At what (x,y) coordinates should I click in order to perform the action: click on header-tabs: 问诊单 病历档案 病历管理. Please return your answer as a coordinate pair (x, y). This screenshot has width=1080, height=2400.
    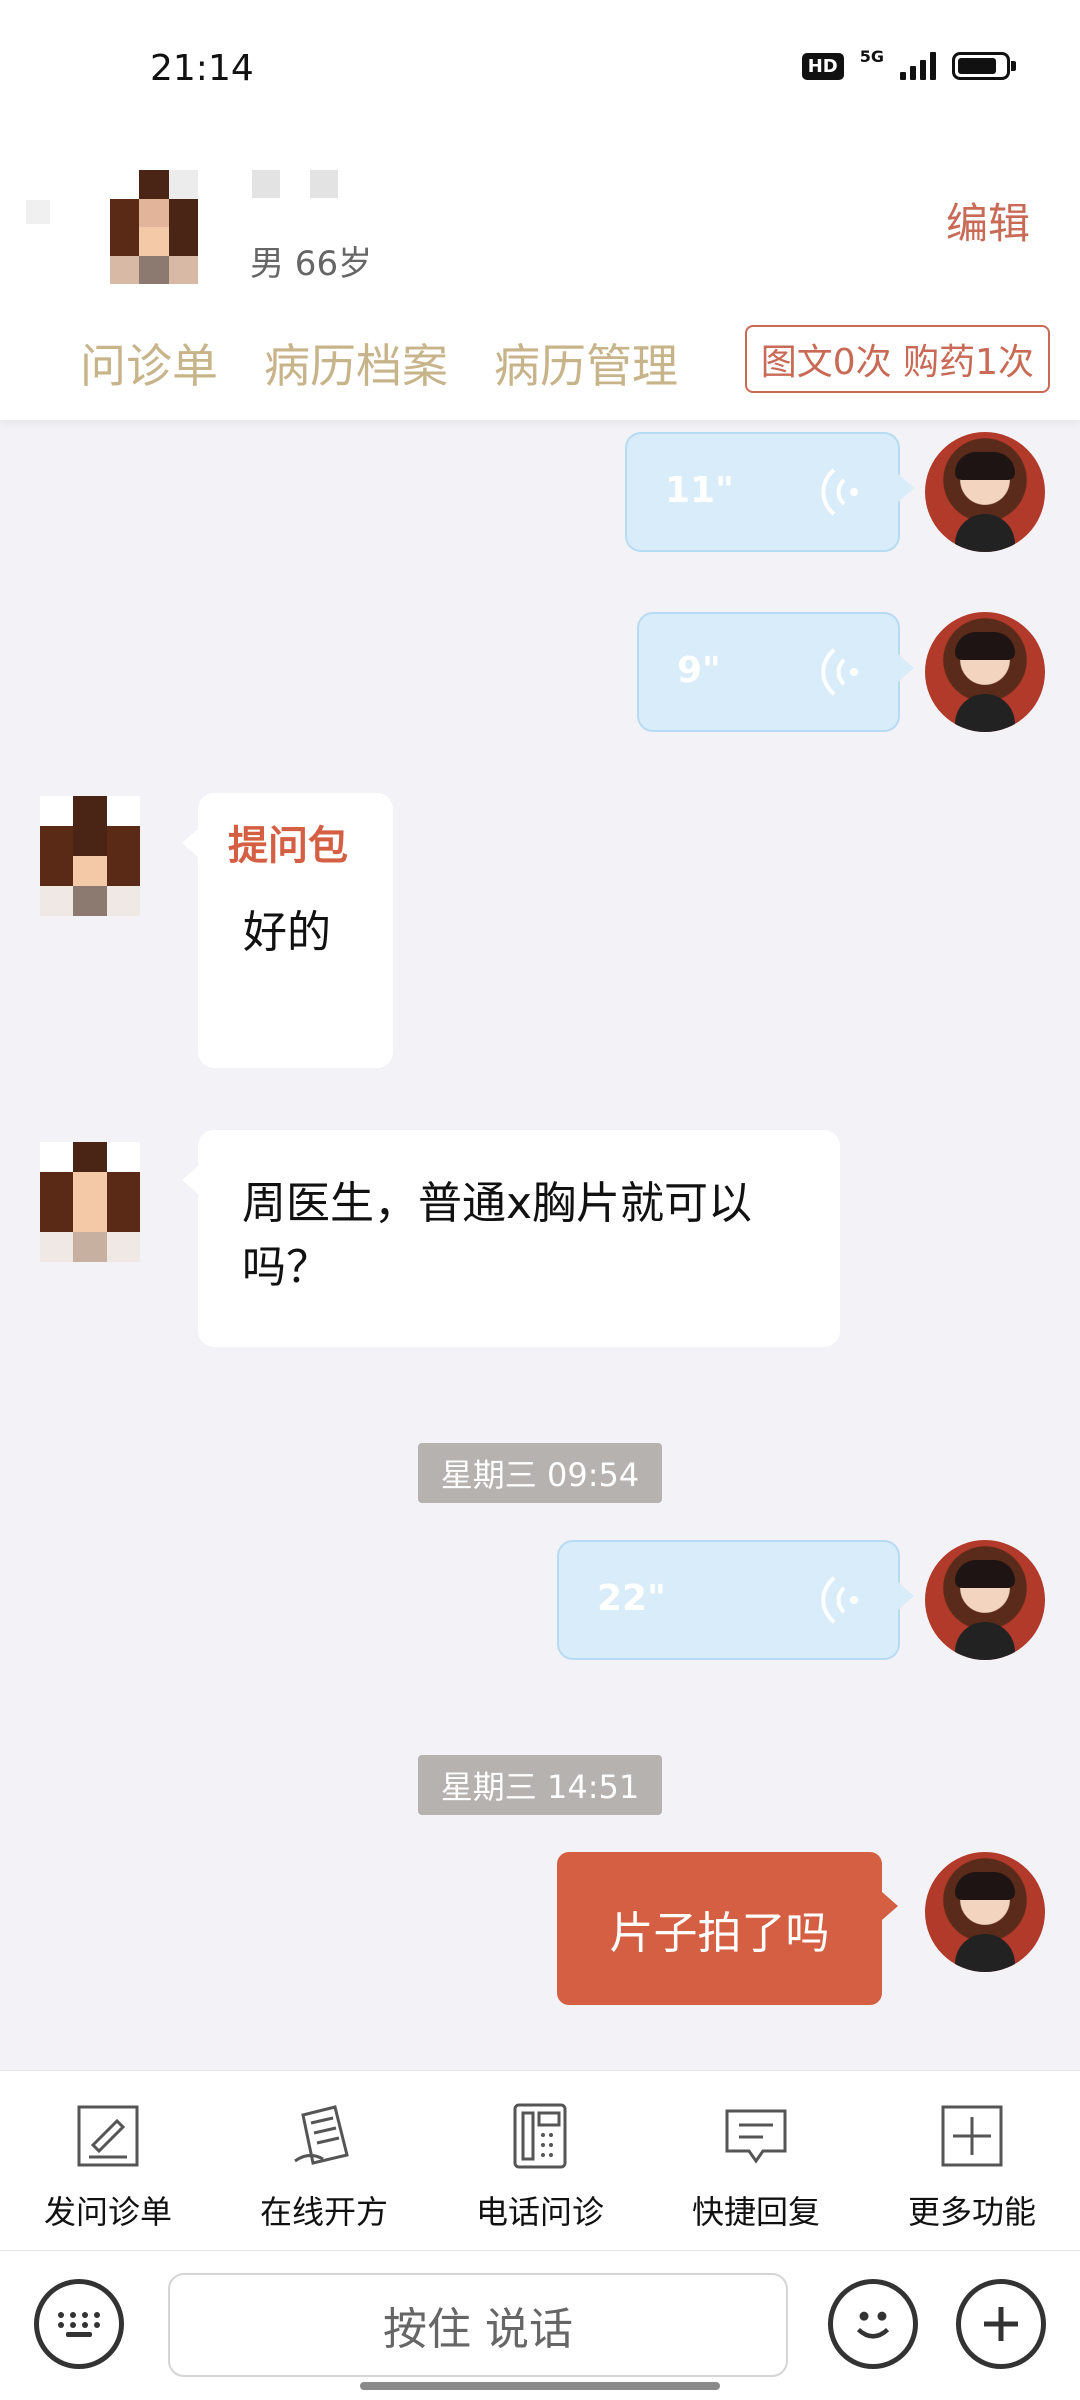
    Looking at the image, I should click on (379, 363).